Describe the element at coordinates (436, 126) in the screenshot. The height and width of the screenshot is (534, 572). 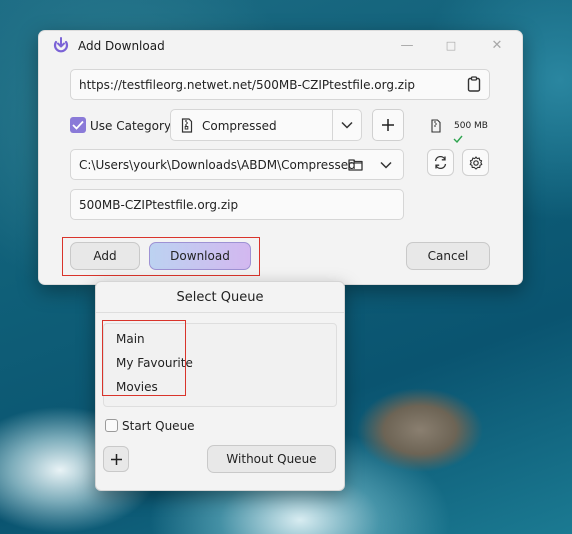
I see `file-zip-size-icon` at that location.